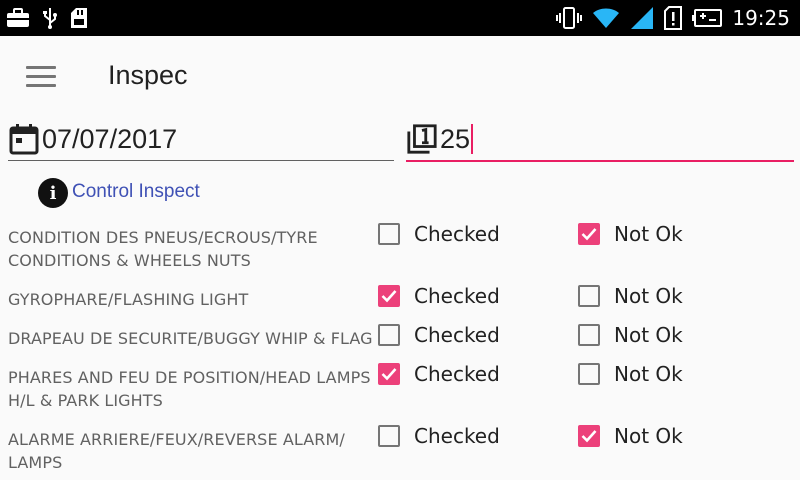 The height and width of the screenshot is (480, 800). What do you see at coordinates (53, 193) in the screenshot?
I see `info-icon: i` at bounding box center [53, 193].